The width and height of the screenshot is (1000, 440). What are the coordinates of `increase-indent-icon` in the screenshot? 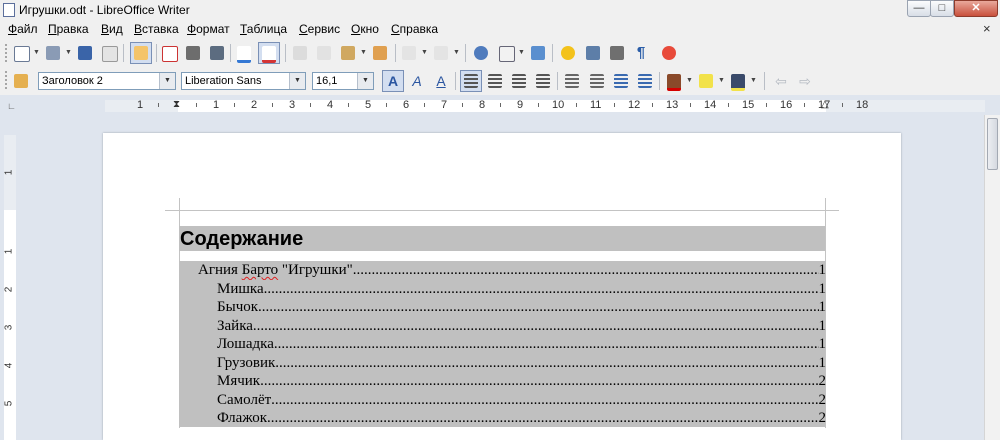 It's located at (645, 81).